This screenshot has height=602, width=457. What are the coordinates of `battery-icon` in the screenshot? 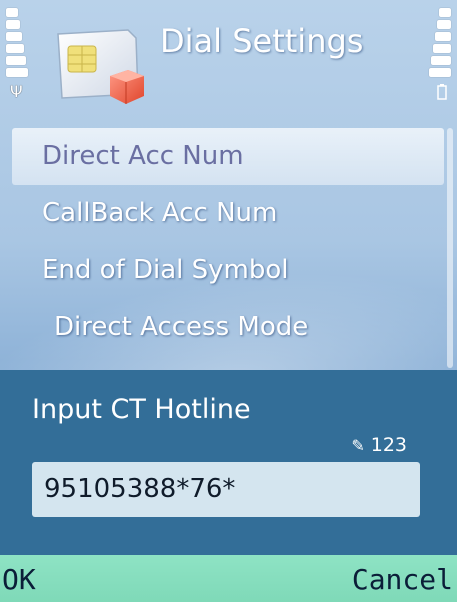 It's located at (442, 92).